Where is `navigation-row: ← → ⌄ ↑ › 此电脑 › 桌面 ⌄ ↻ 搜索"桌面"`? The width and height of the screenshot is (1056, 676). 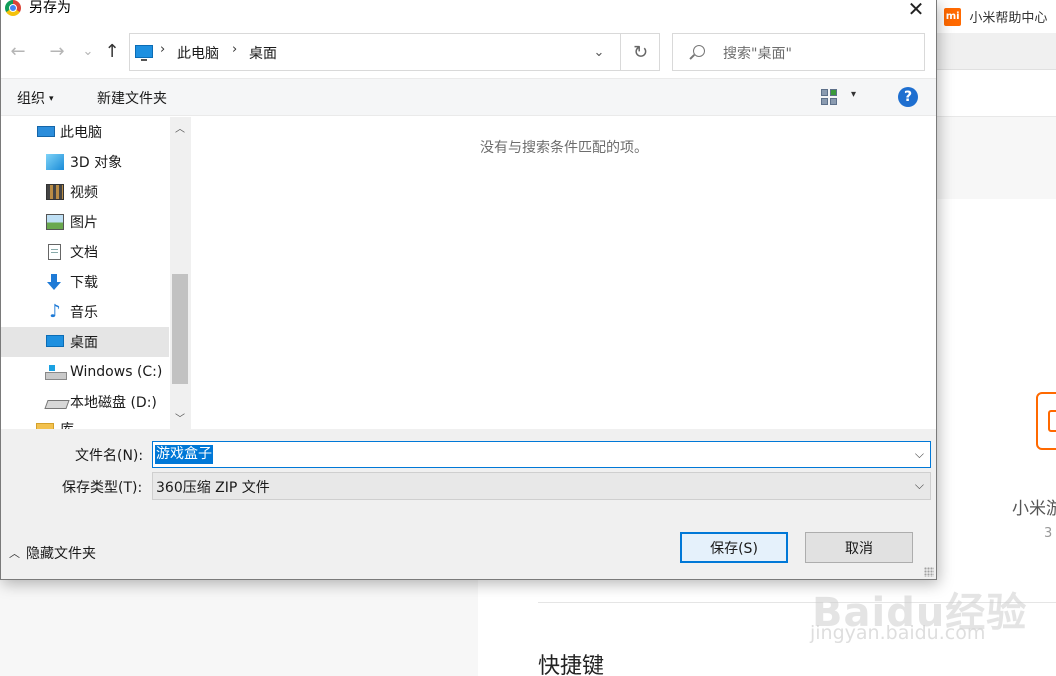
navigation-row: ← → ⌄ ↑ › 此电脑 › 桌面 ⌄ ↻ 搜索"桌面" is located at coordinates (468, 52).